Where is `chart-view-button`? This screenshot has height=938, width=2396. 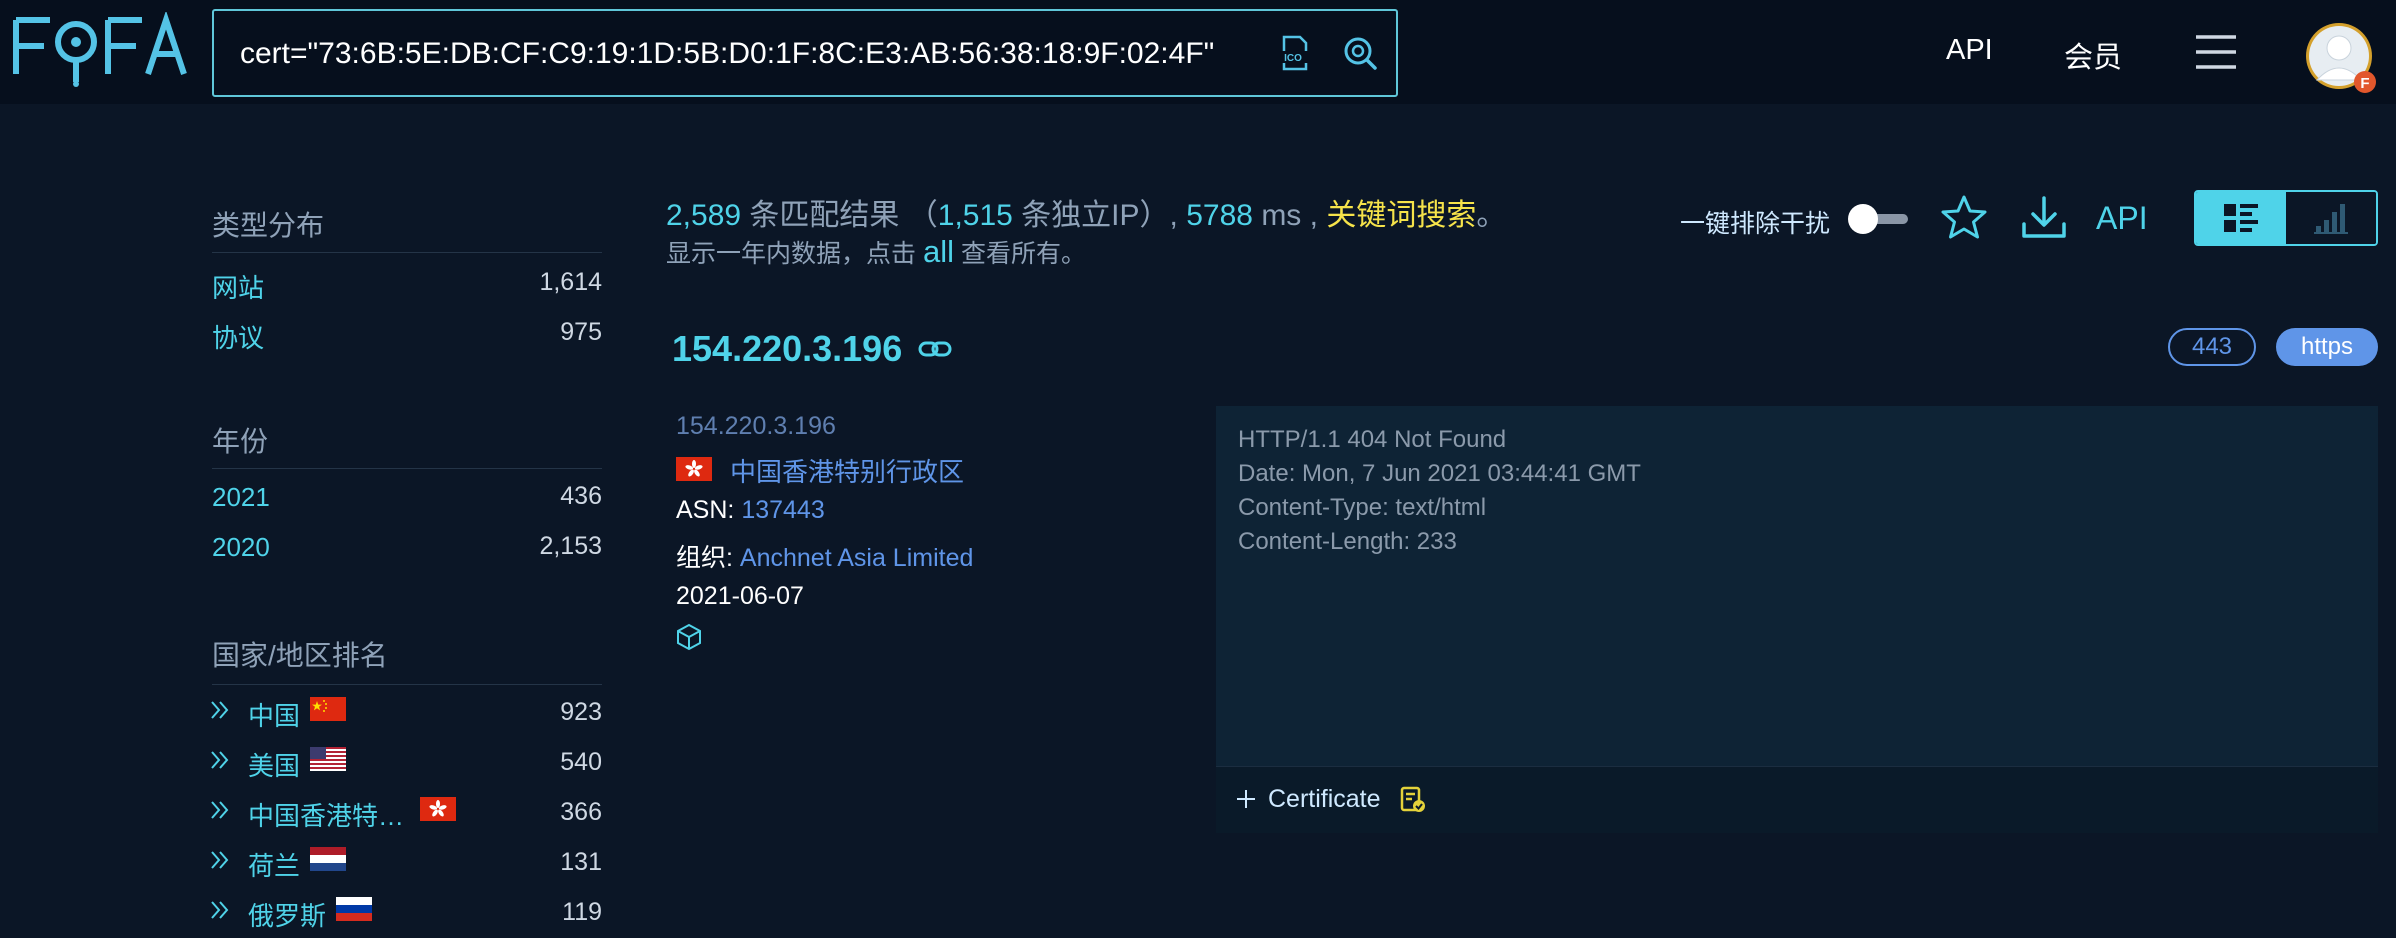
chart-view-button is located at coordinates (2331, 218).